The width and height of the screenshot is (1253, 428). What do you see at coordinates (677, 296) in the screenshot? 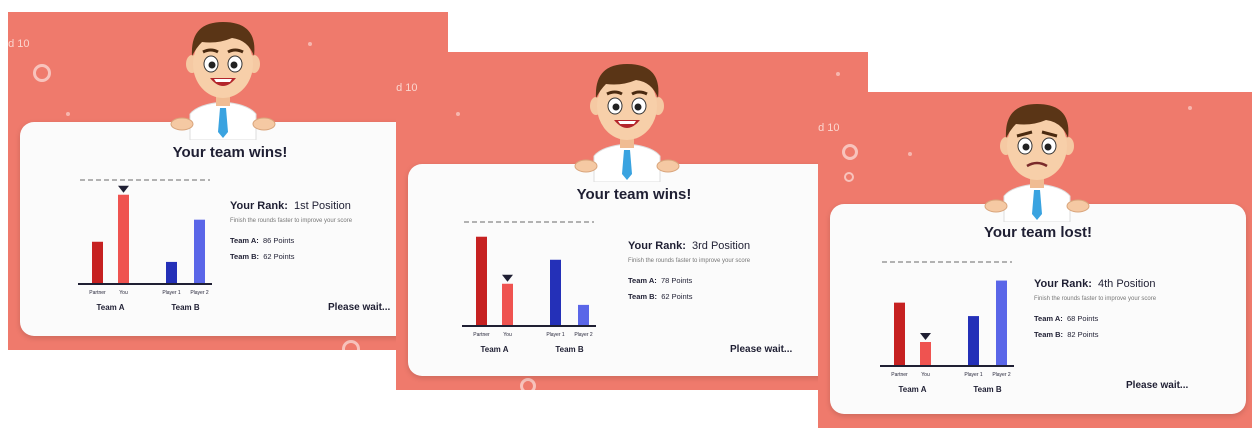
I see `team-b-points: 62 Points` at bounding box center [677, 296].